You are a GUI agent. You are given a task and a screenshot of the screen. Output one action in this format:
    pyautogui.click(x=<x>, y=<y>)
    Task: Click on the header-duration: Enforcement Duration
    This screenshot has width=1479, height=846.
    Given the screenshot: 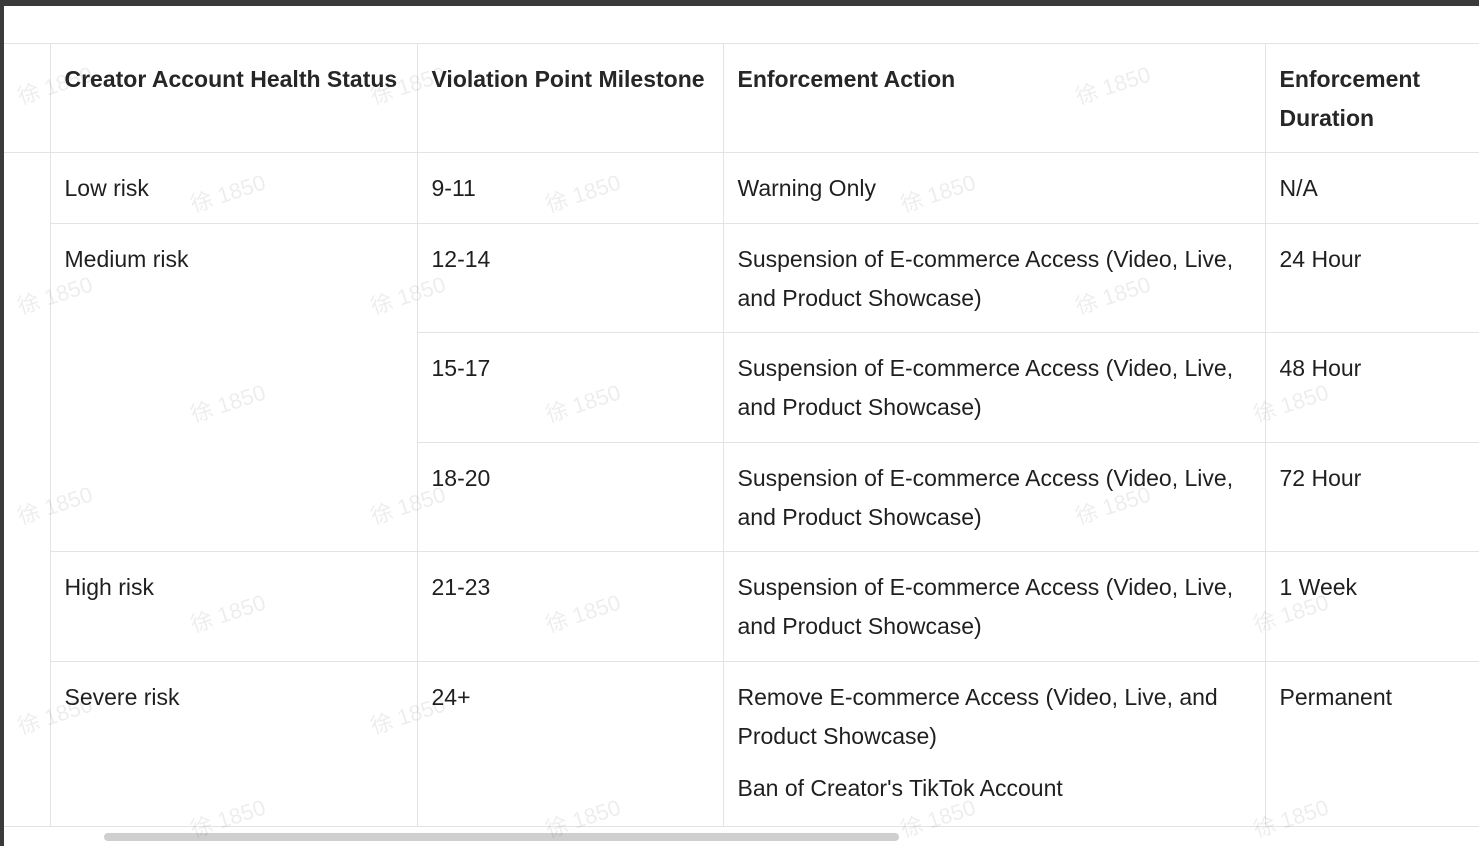 What is the action you would take?
    pyautogui.click(x=1371, y=98)
    